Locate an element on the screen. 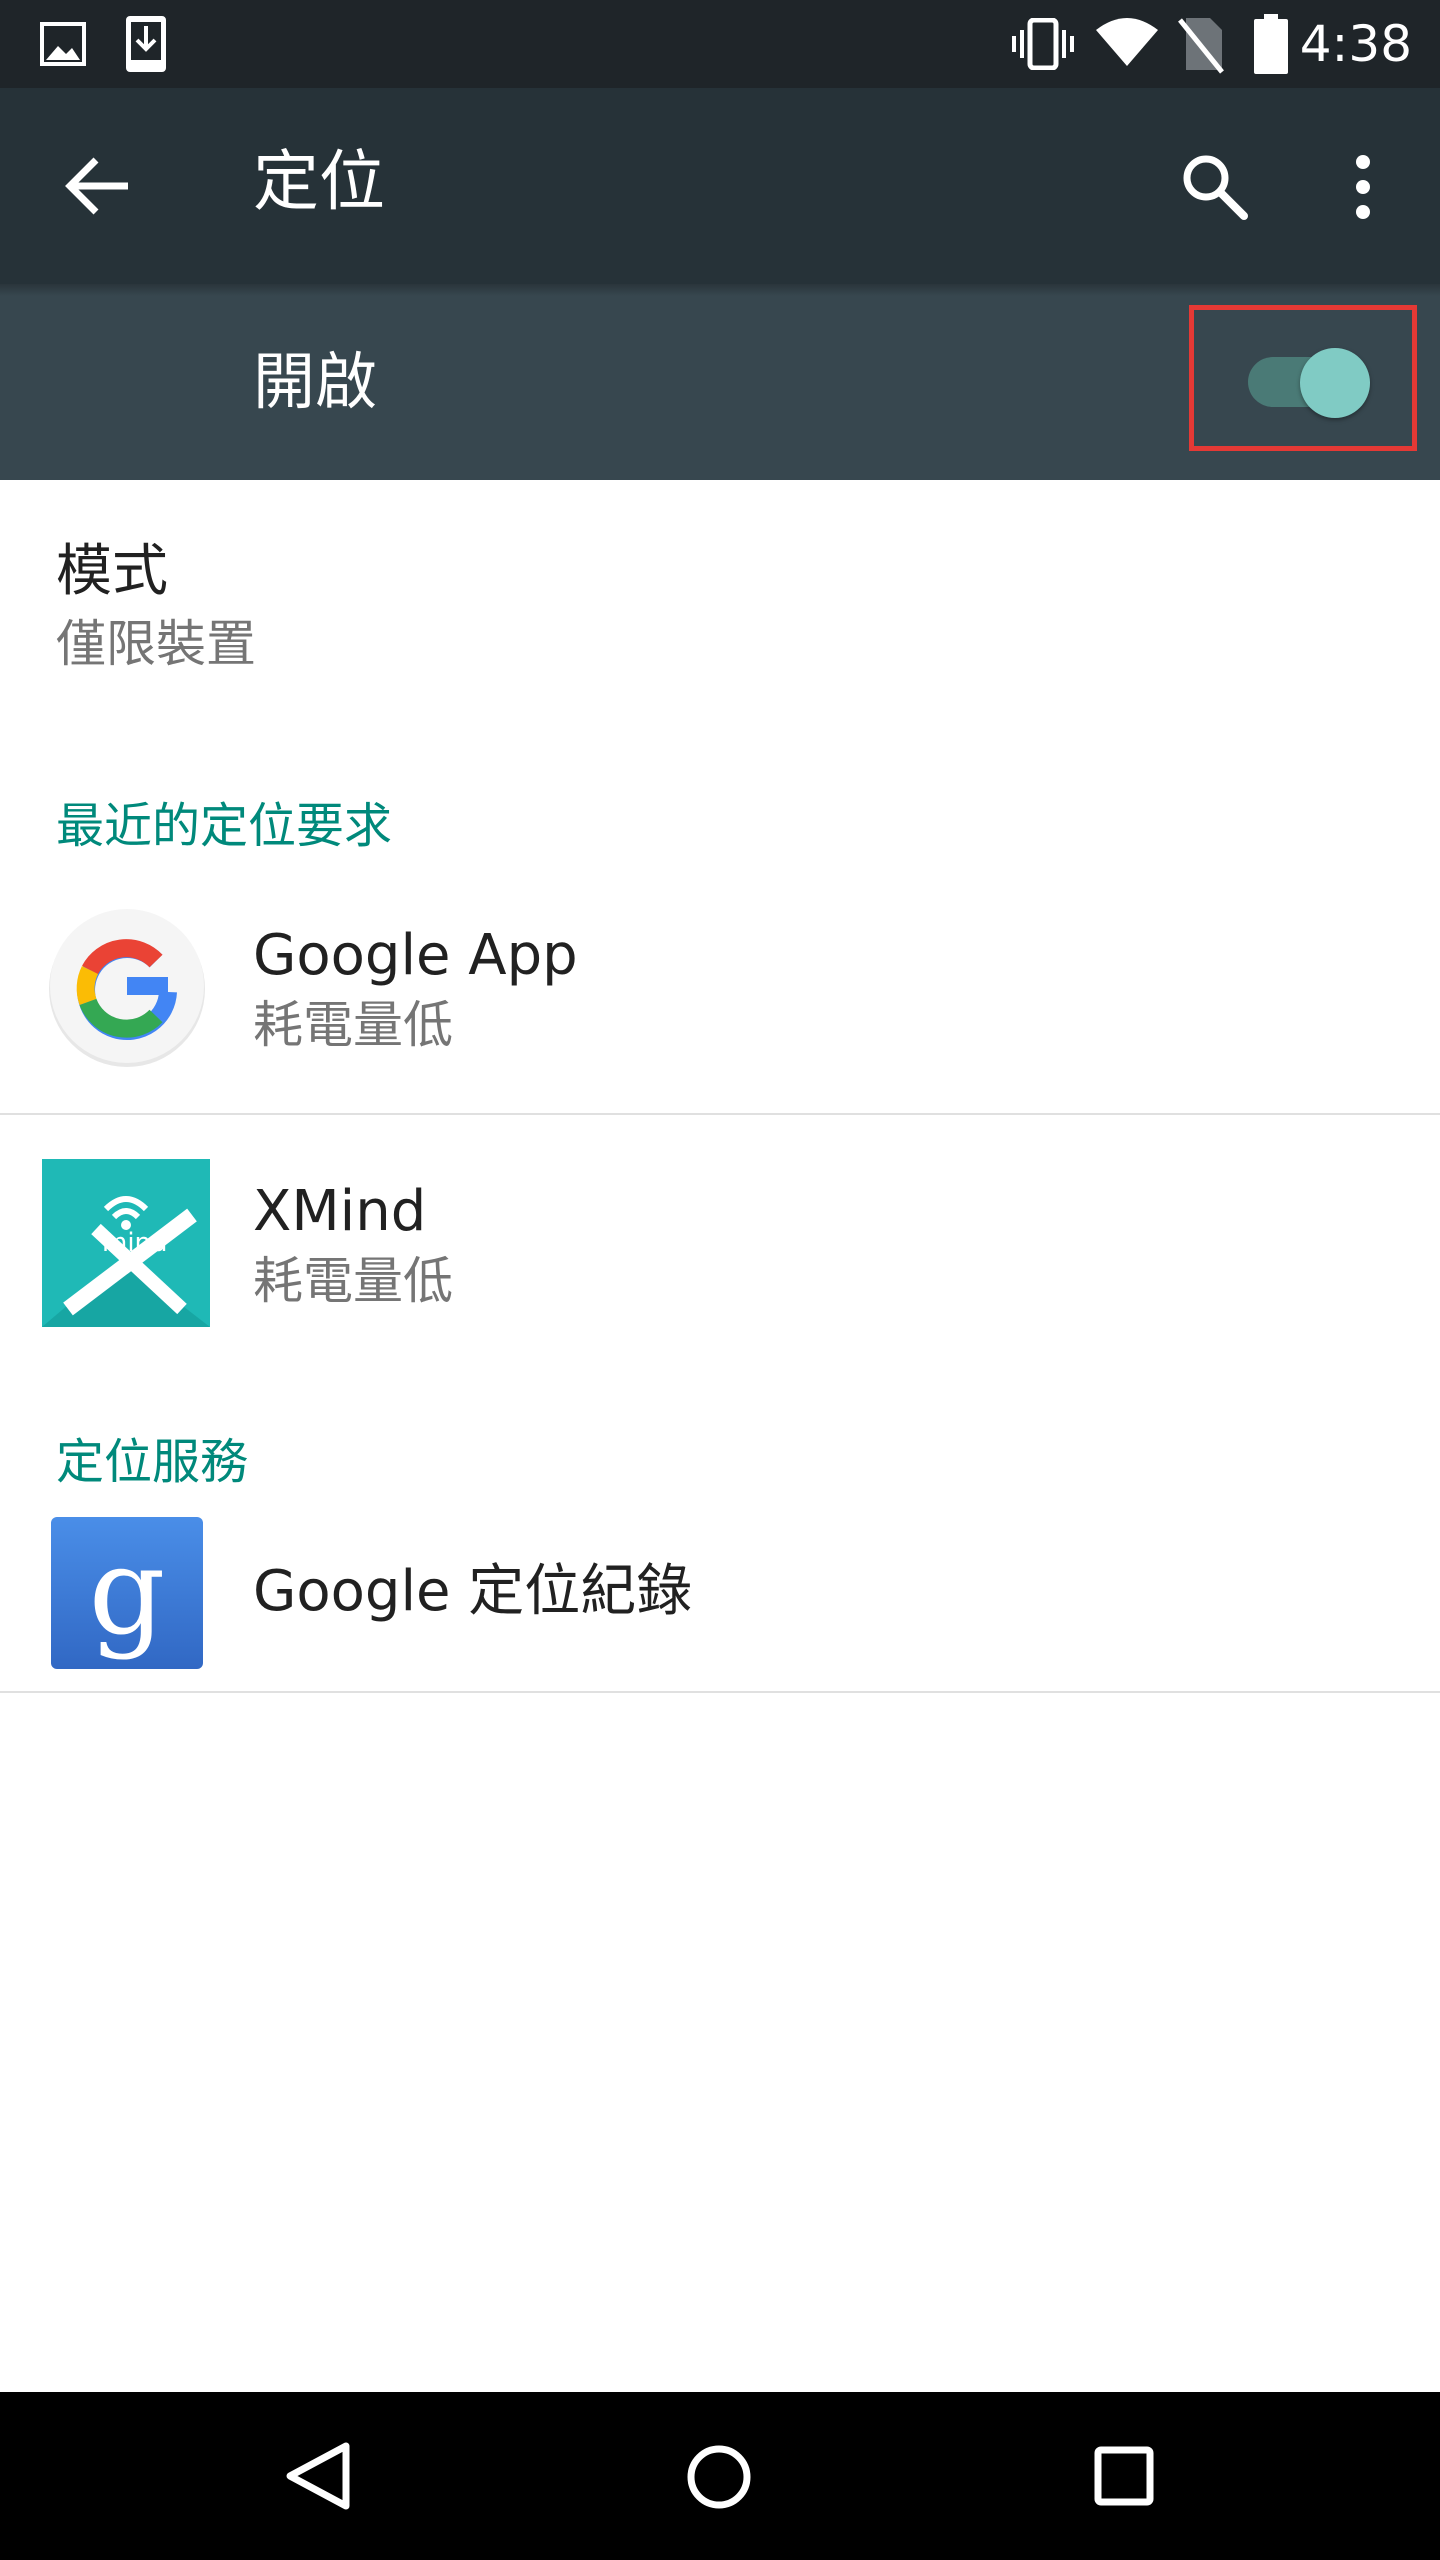 Image resolution: width=1440 pixels, height=2560 pixels. recents-nav-icon is located at coordinates (1124, 2476).